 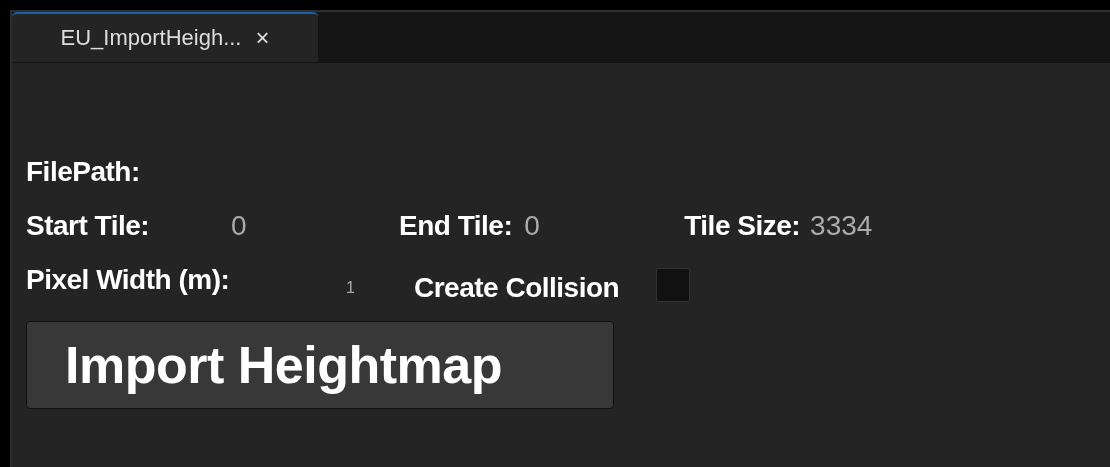 I want to click on field-value: 3334, so click(x=841, y=226).